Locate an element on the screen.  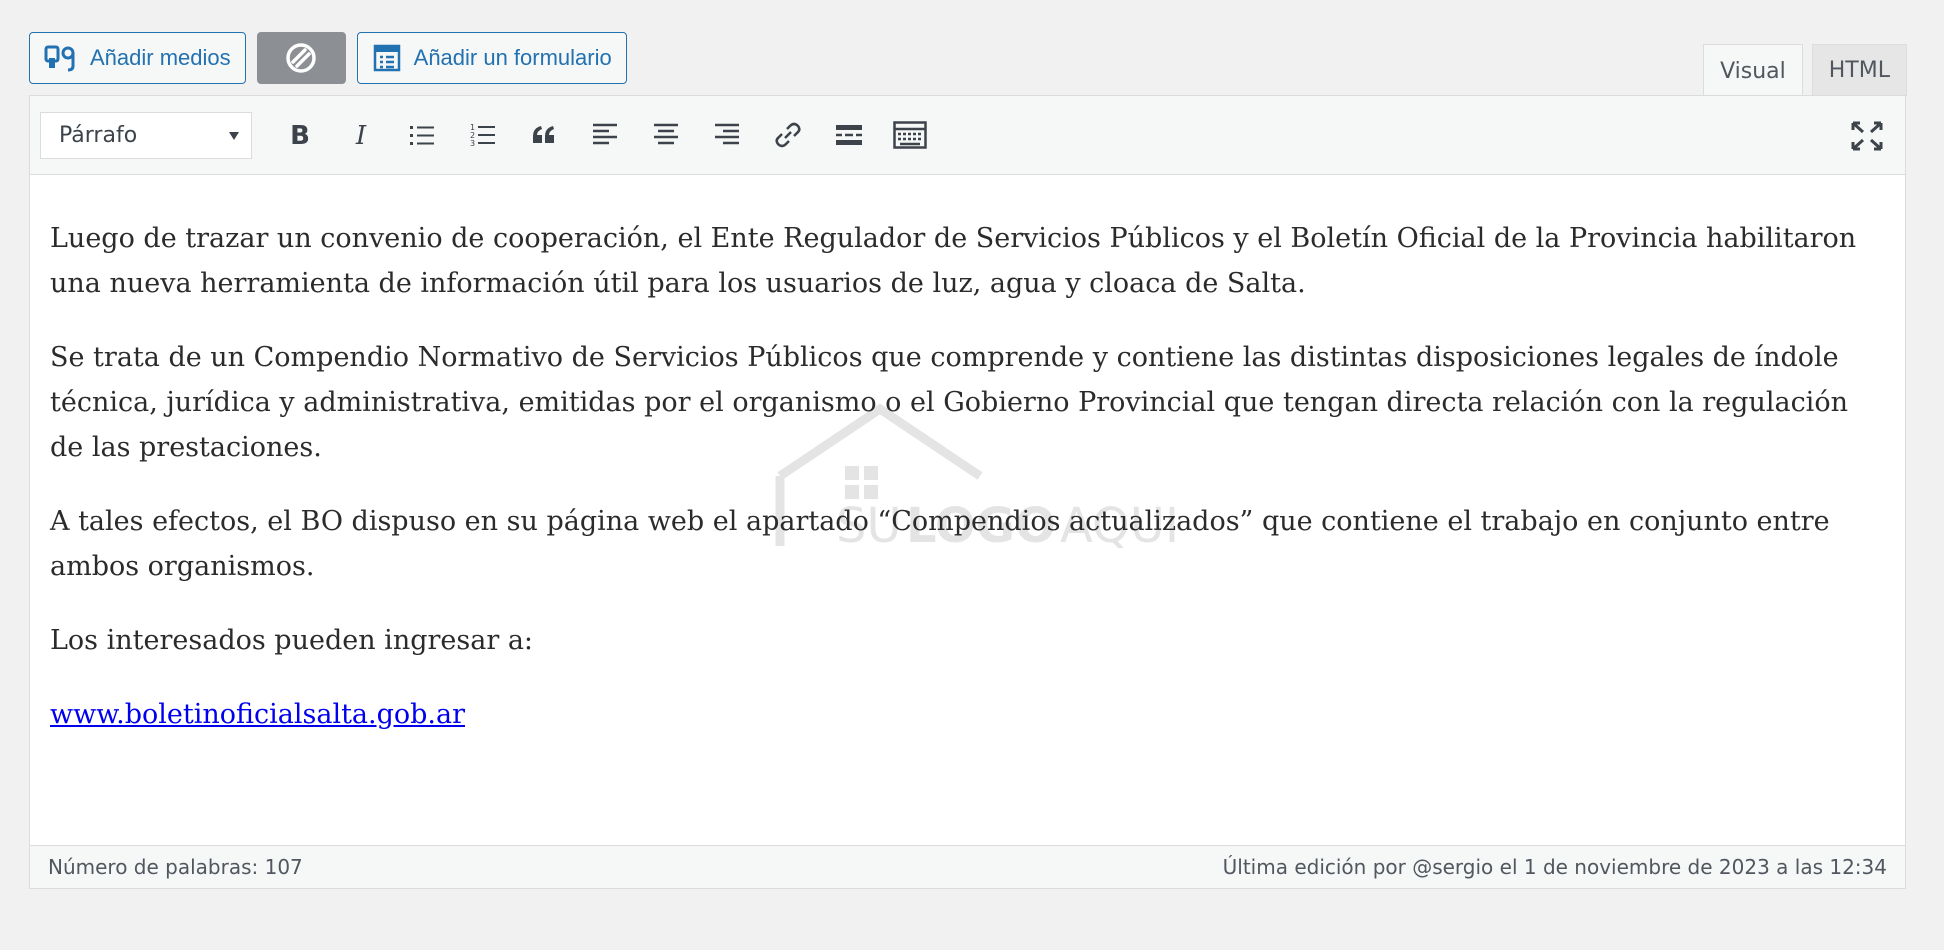
boletin-link: www.boletinoficialsalta.gob.ar is located at coordinates (257, 714).